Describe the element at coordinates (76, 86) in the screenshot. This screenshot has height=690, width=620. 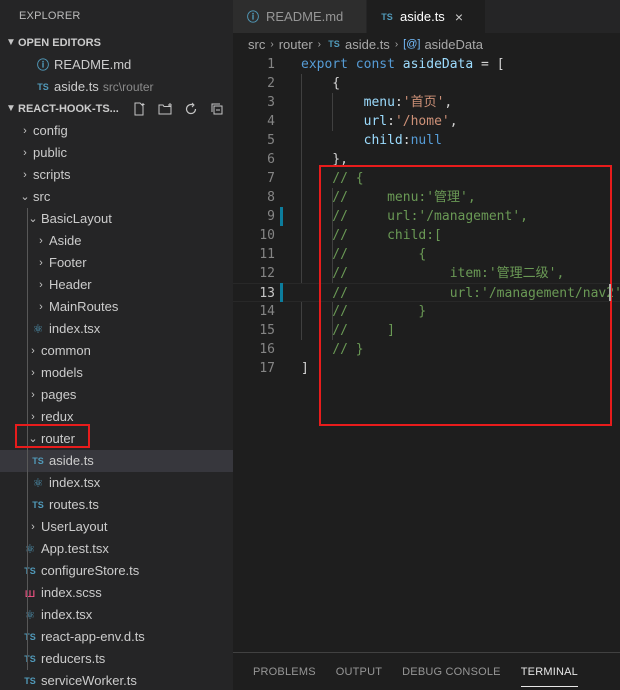
I see `open-editor-label: aside.ts` at that location.